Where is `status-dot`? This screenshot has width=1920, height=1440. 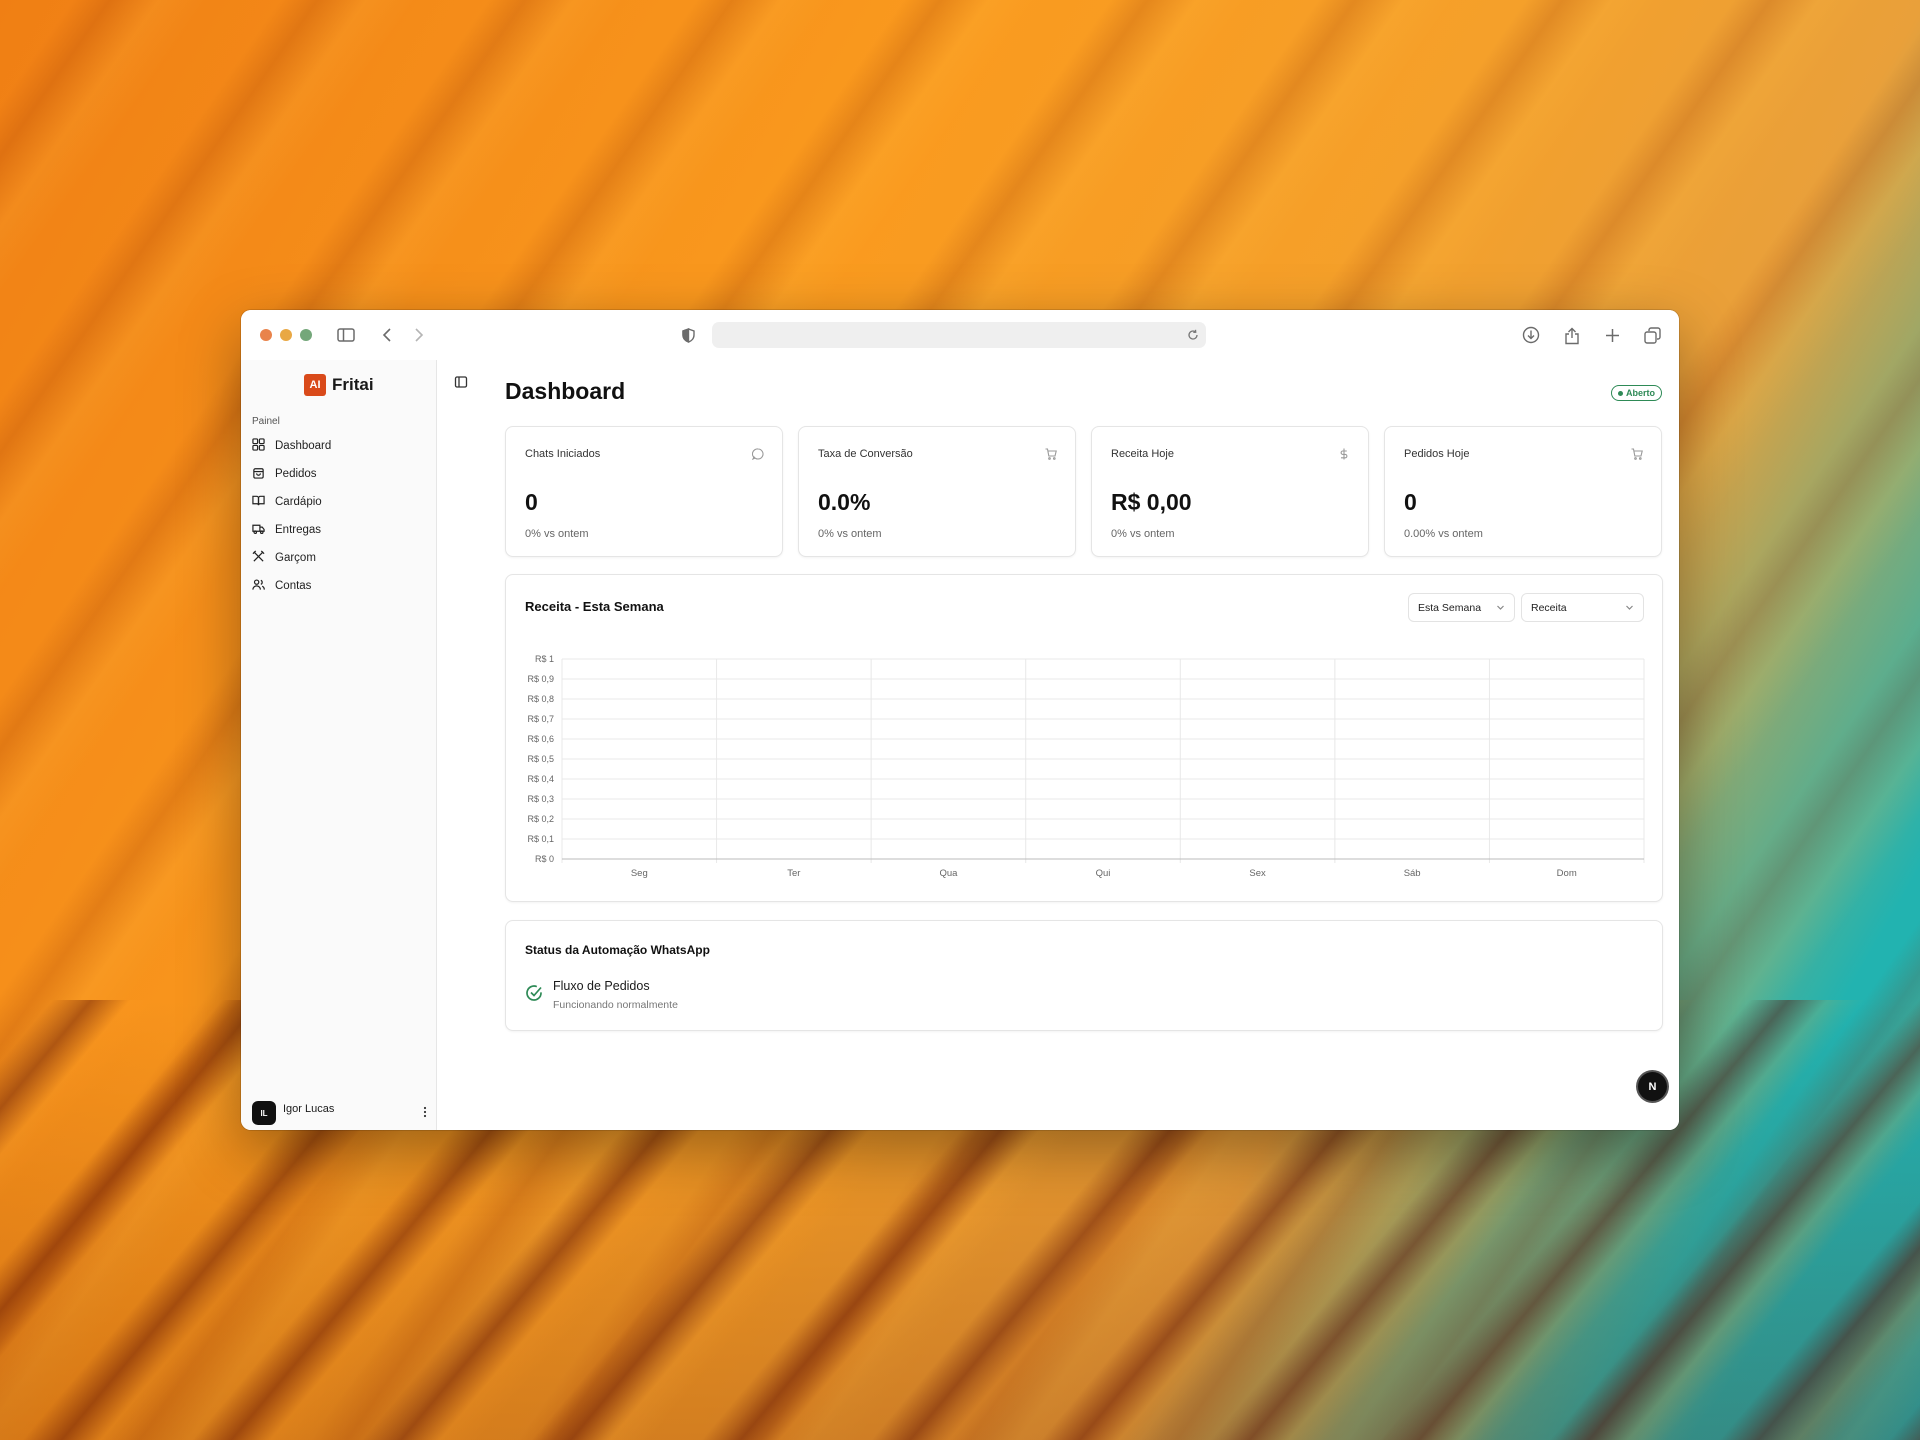
status-dot is located at coordinates (1620, 393).